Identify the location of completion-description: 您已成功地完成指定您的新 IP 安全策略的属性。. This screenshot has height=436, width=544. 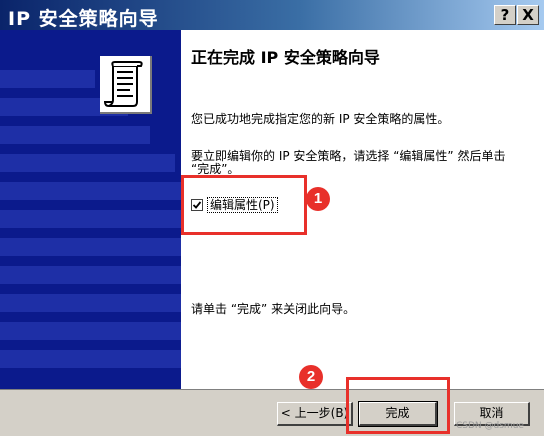
(320, 119).